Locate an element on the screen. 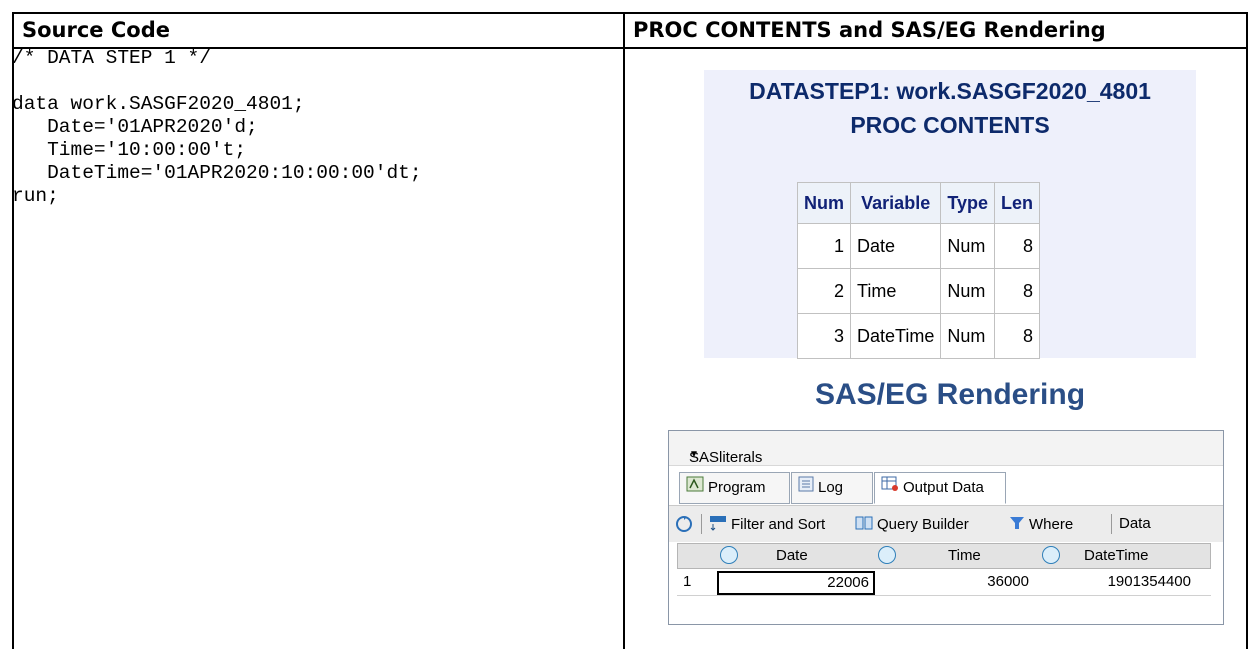 The image size is (1260, 649). query-builder-button: Query Builder is located at coordinates (912, 525).